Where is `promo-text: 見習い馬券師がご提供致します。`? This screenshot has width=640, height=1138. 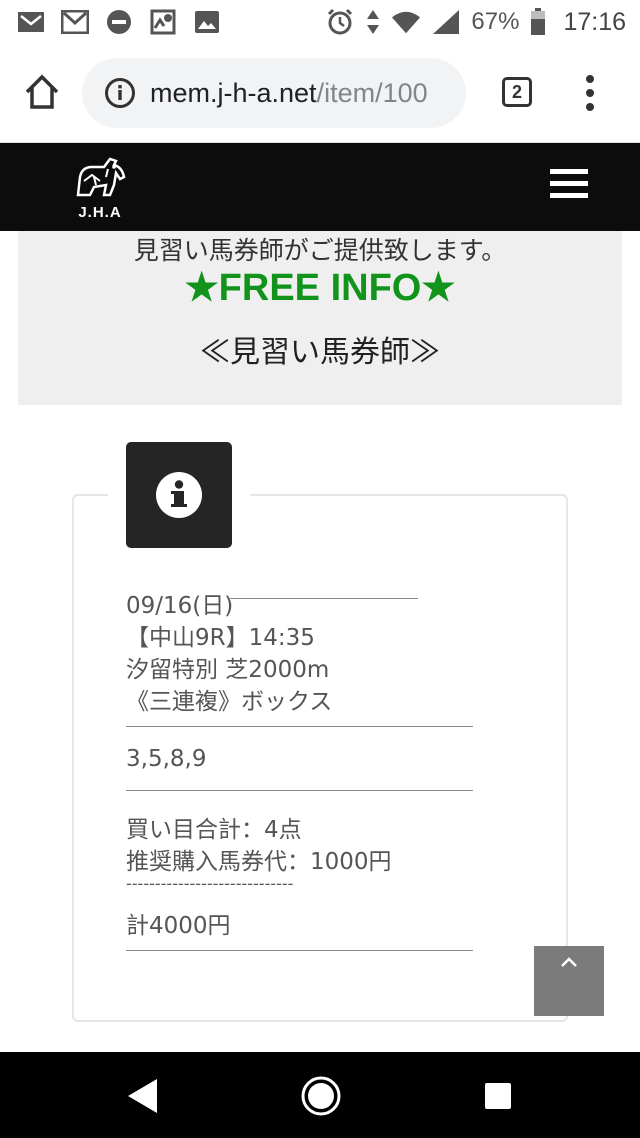 promo-text: 見習い馬券師がご提供致します。 is located at coordinates (320, 250).